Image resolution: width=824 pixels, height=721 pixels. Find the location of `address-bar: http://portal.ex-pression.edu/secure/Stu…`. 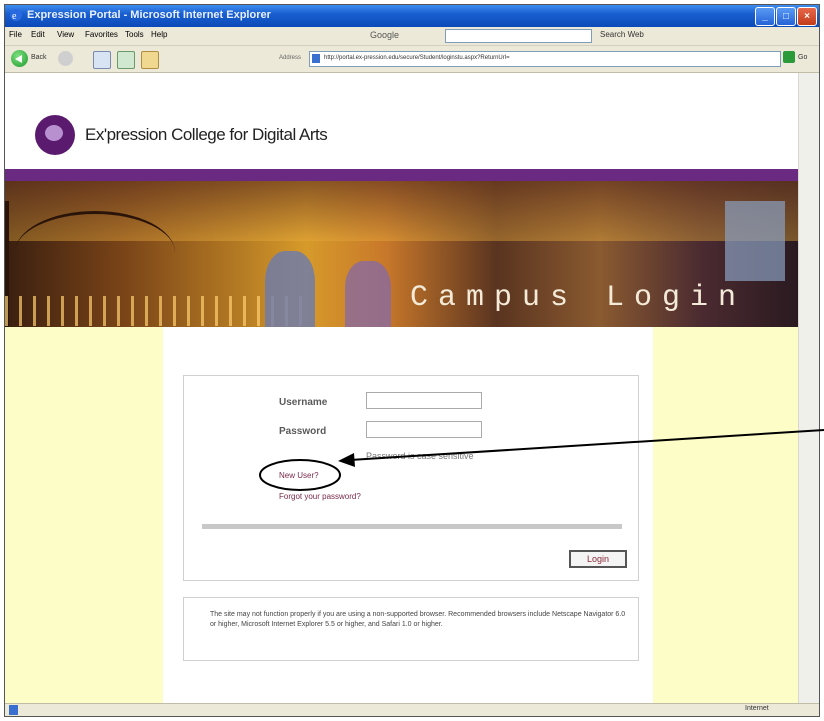

address-bar: http://portal.ex-pression.edu/secure/Stu… is located at coordinates (545, 59).